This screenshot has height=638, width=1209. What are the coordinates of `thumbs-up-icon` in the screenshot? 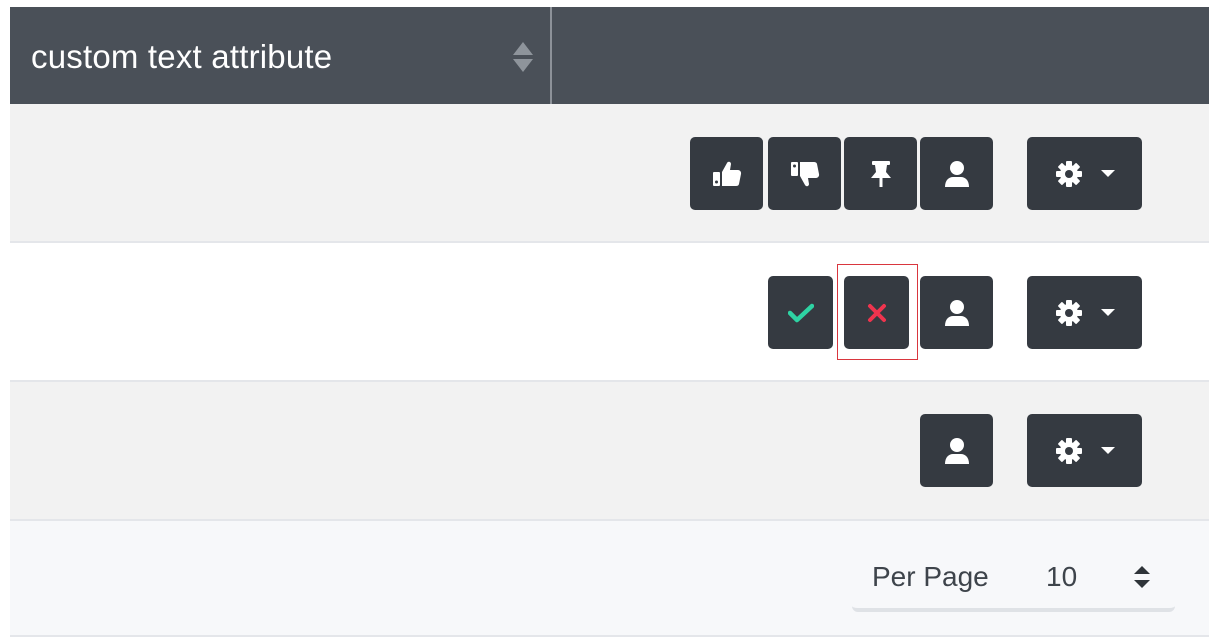 It's located at (727, 174).